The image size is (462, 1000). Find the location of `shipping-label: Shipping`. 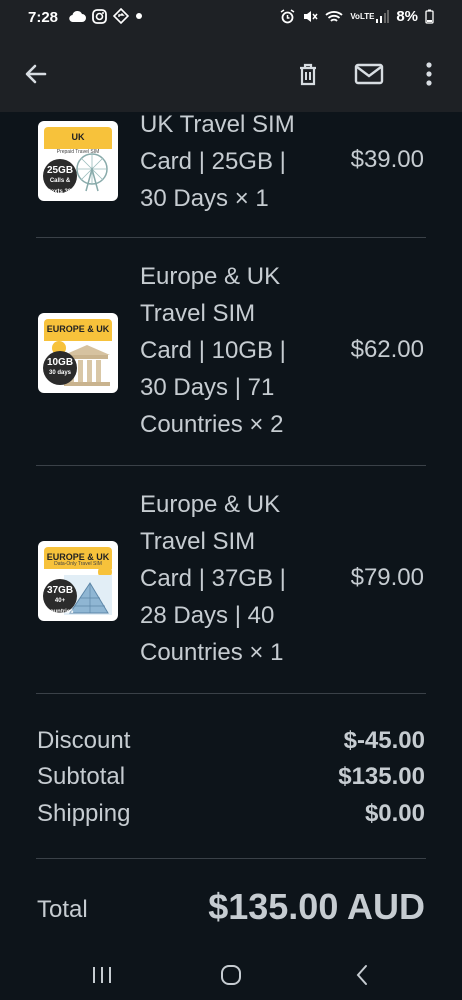

shipping-label: Shipping is located at coordinates (84, 813).